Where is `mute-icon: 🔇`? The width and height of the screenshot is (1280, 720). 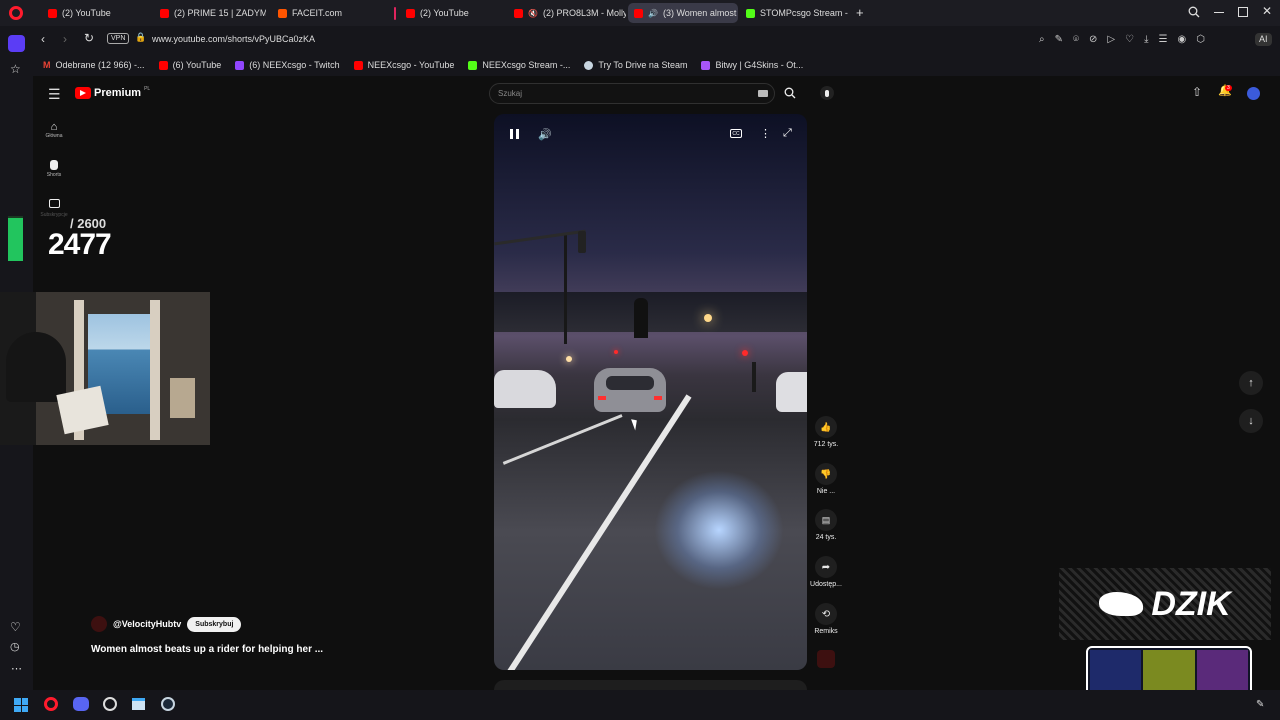 mute-icon: 🔇 is located at coordinates (533, 13).